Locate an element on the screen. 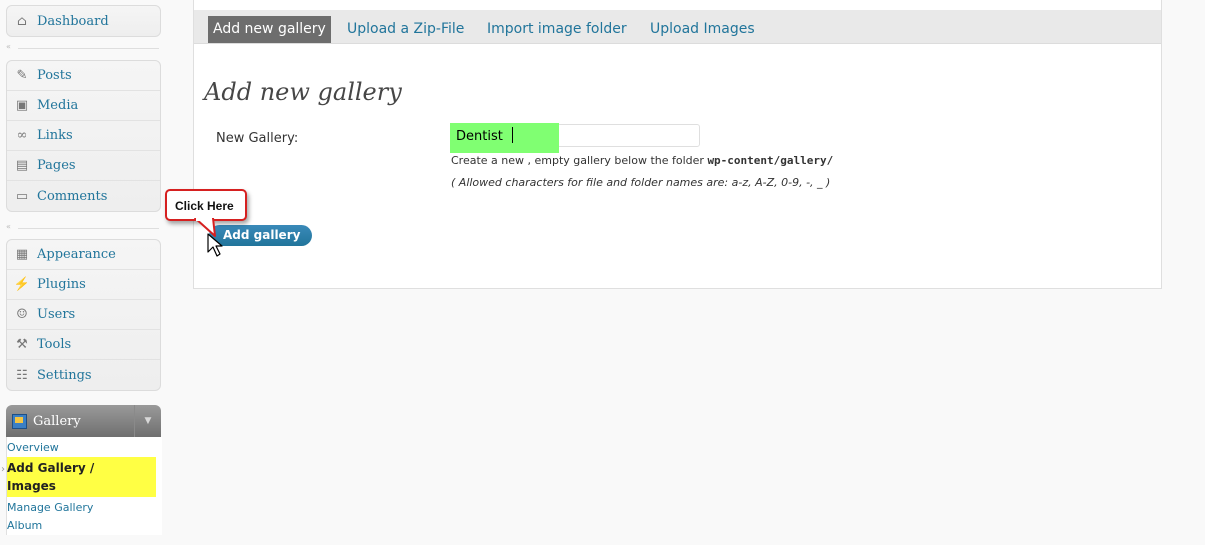 This screenshot has width=1205, height=545. click-here-callout: Click Here is located at coordinates (206, 205).